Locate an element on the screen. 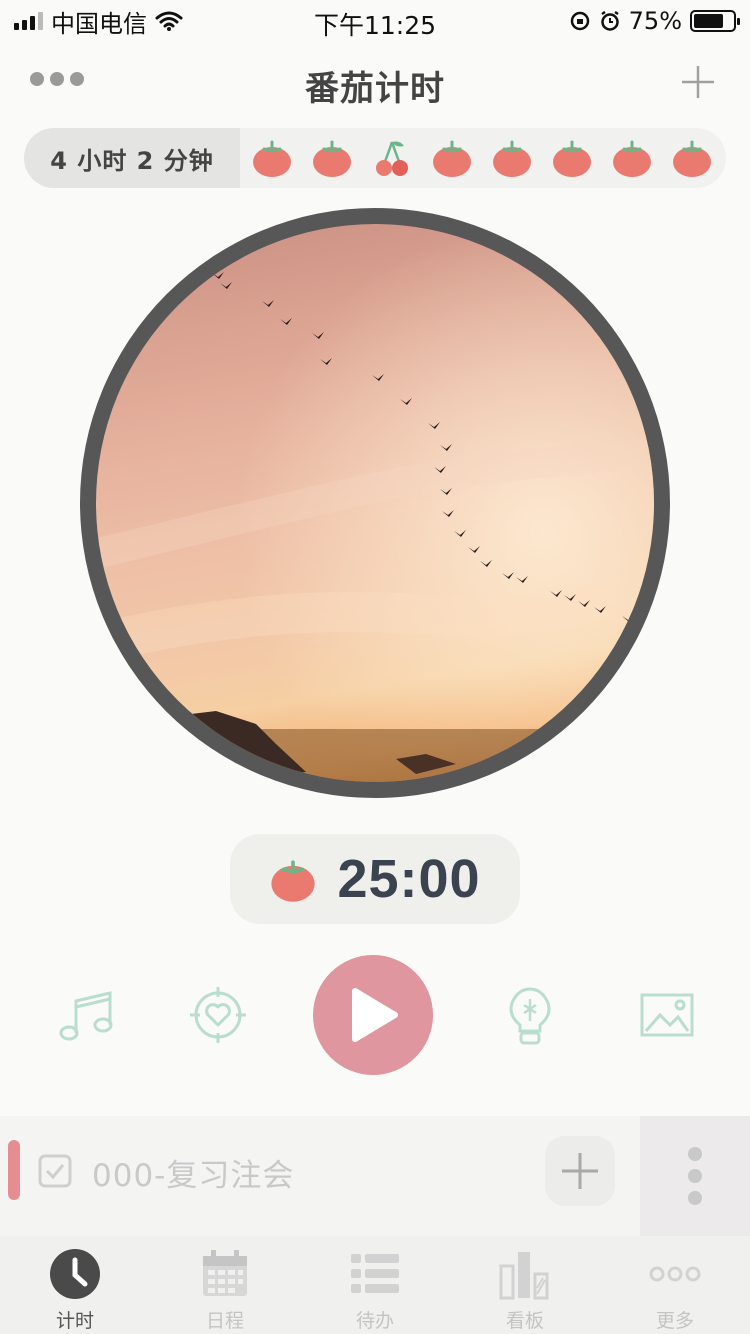 Image resolution: width=750 pixels, height=1334 pixels. tab-label: 计时 is located at coordinates (74, 1321).